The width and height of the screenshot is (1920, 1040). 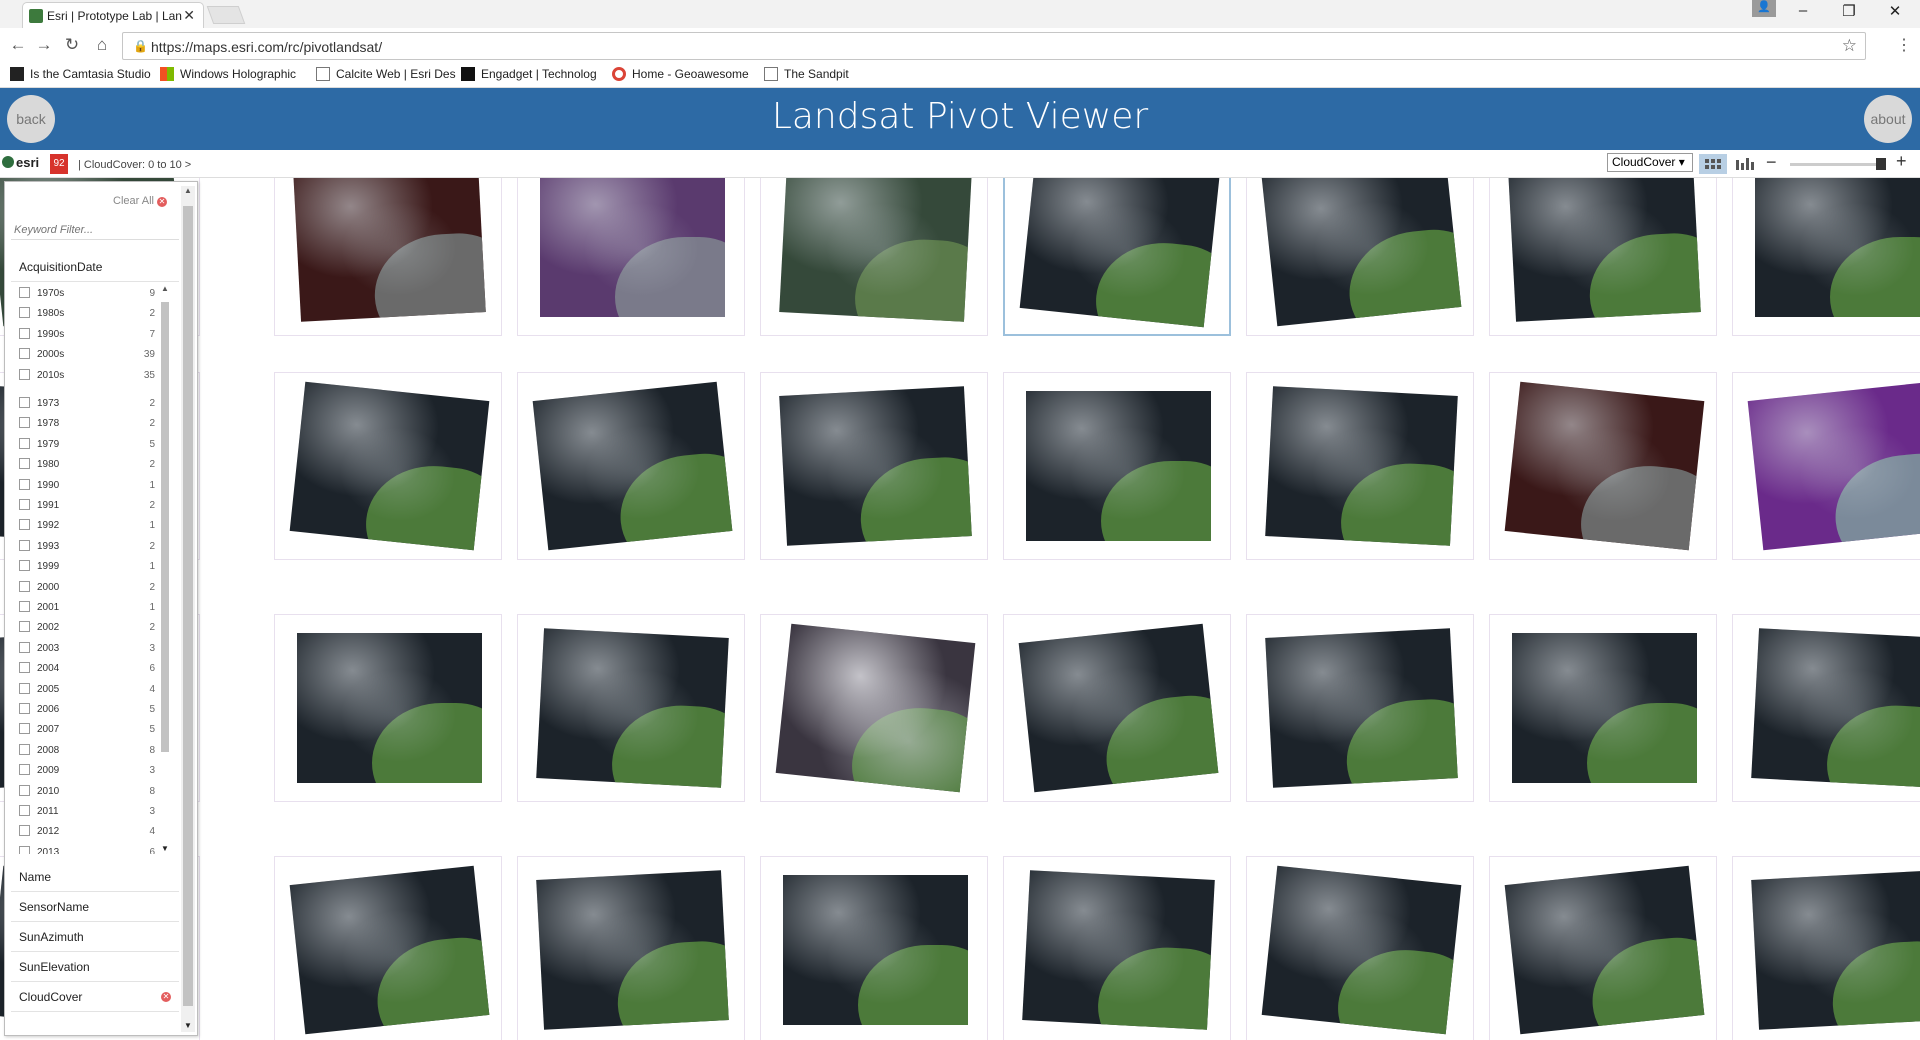 What do you see at coordinates (85, 464) in the screenshot?
I see `filter-option: 1980 2` at bounding box center [85, 464].